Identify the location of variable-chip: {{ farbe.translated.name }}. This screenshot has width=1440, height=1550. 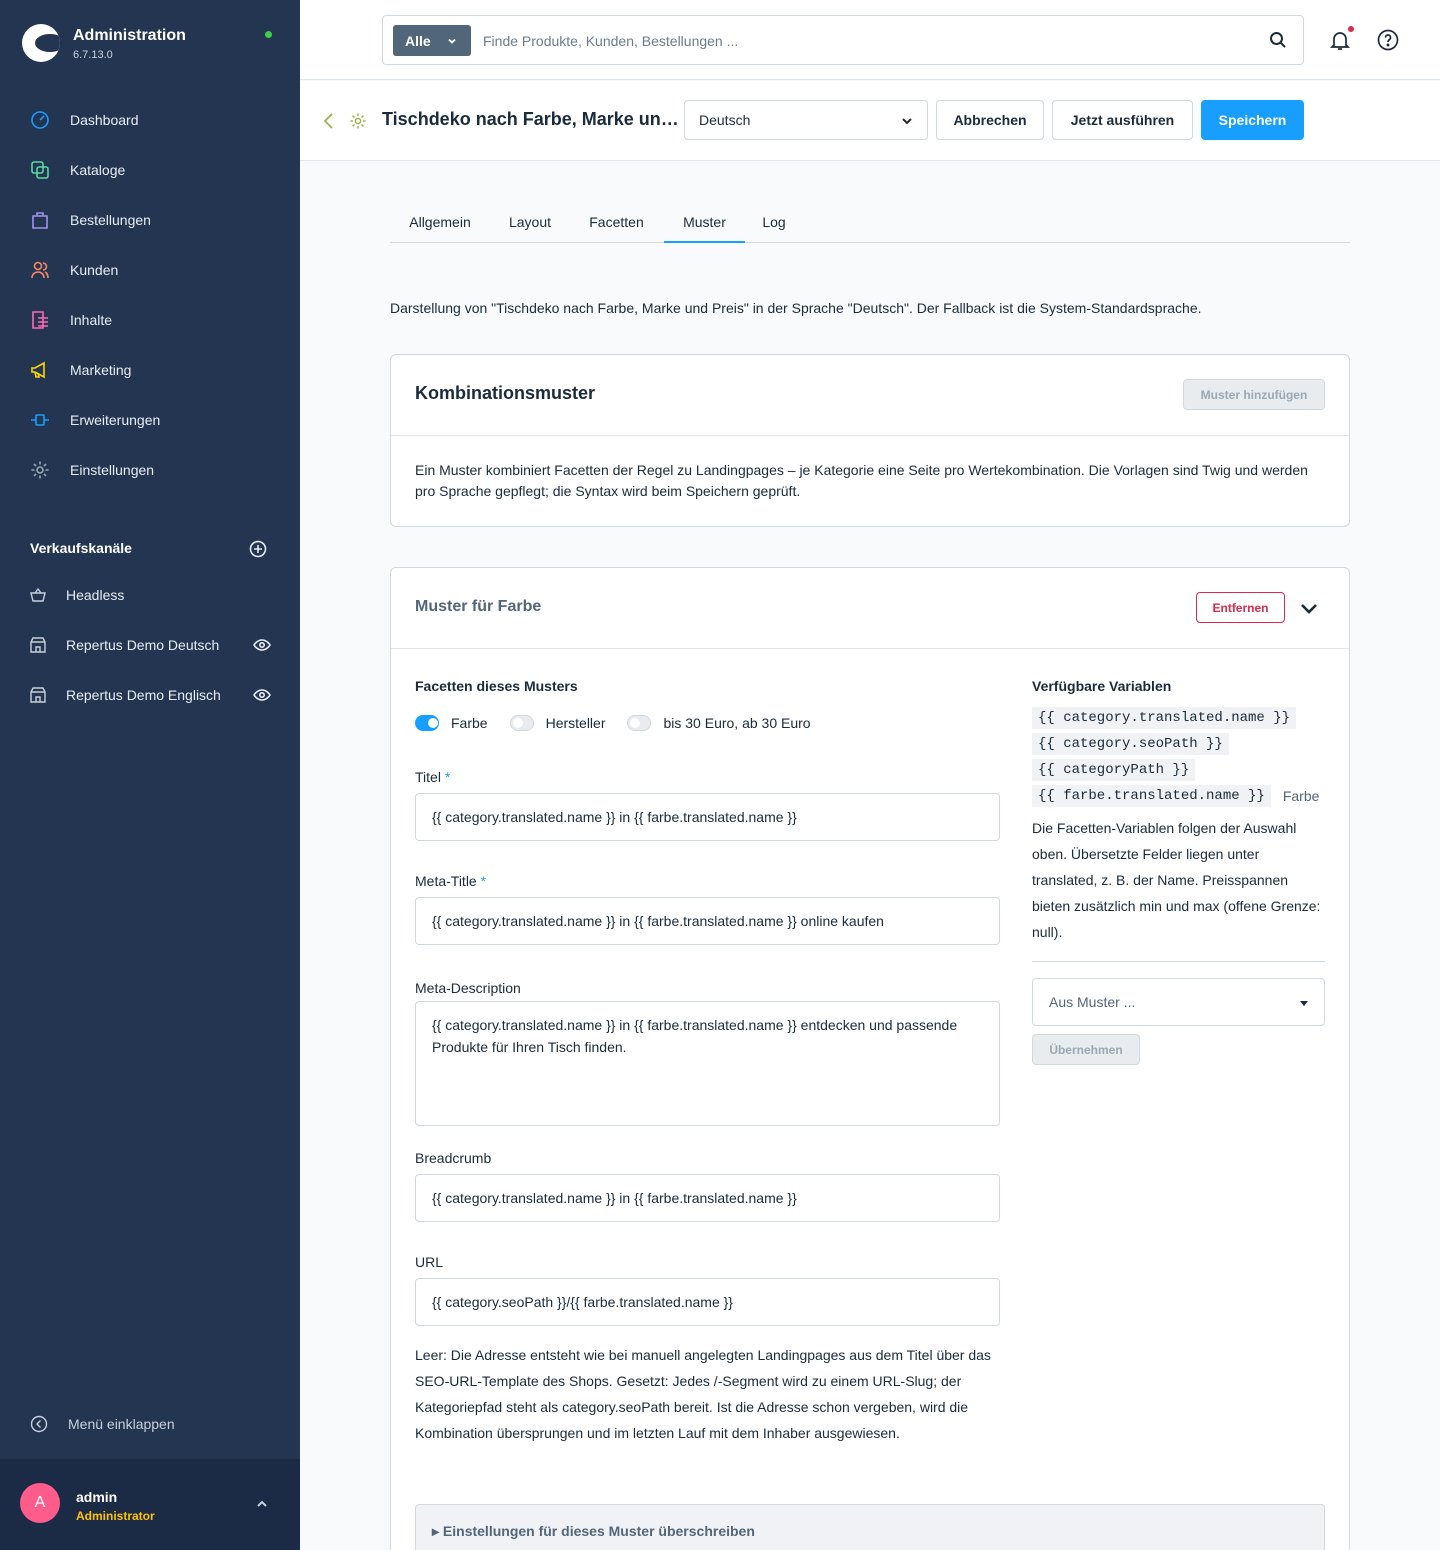
(1151, 796).